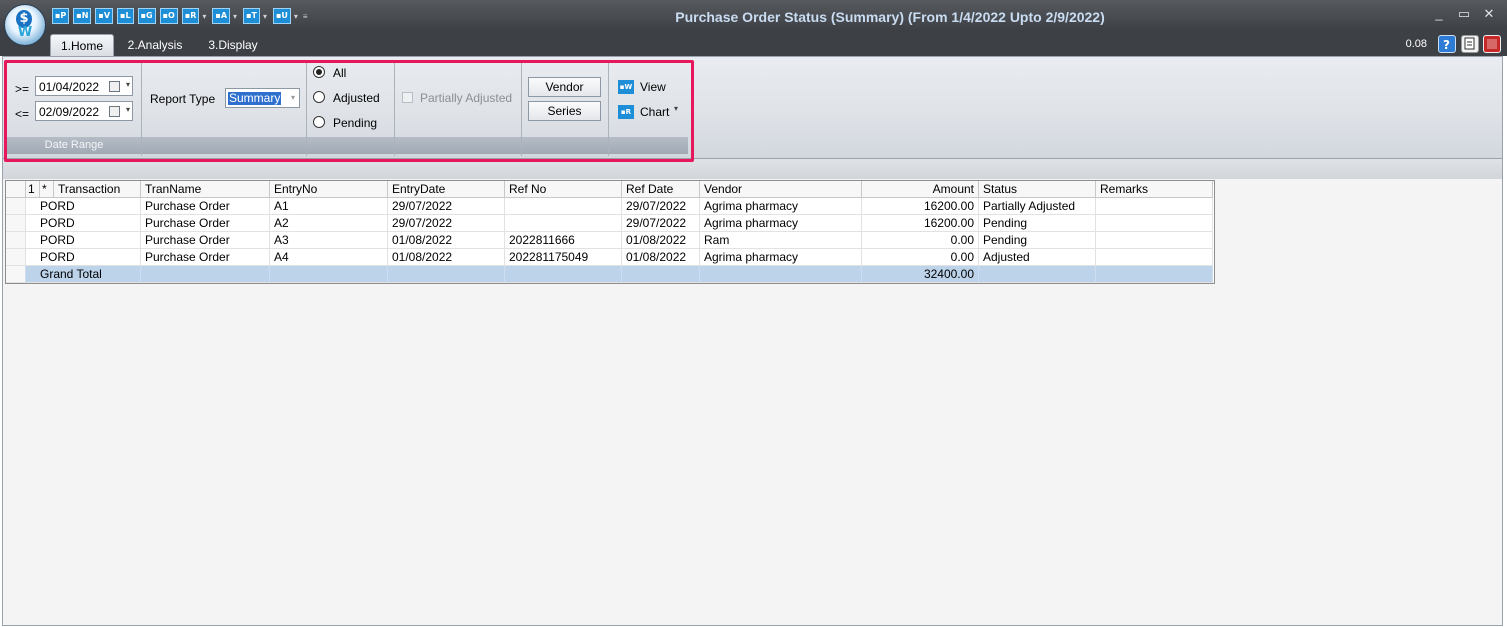 The image size is (1507, 627). I want to click on quick-n-button: ▪N, so click(82, 16).